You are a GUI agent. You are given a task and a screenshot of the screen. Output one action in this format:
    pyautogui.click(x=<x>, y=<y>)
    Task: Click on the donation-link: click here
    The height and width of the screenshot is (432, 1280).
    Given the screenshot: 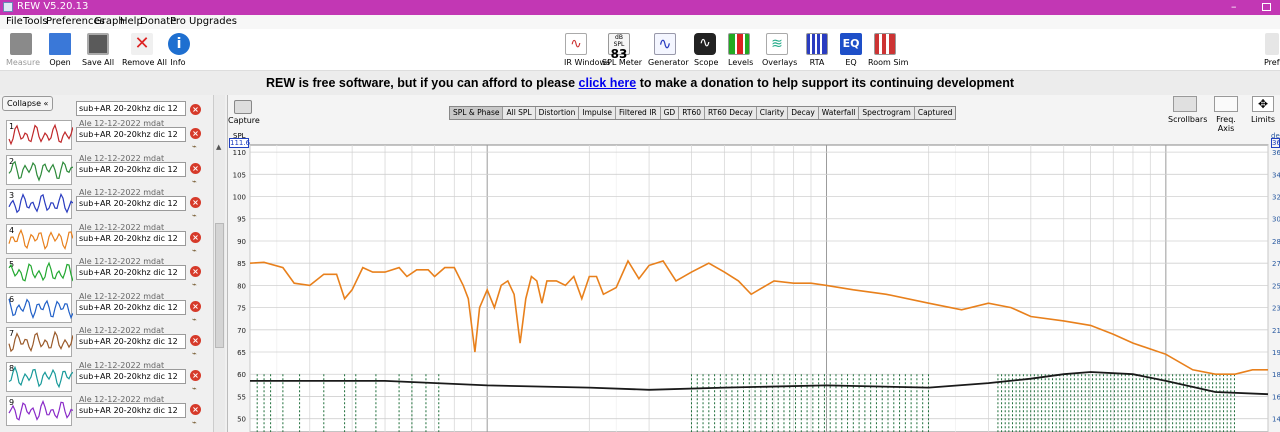 What is the action you would take?
    pyautogui.click(x=608, y=83)
    